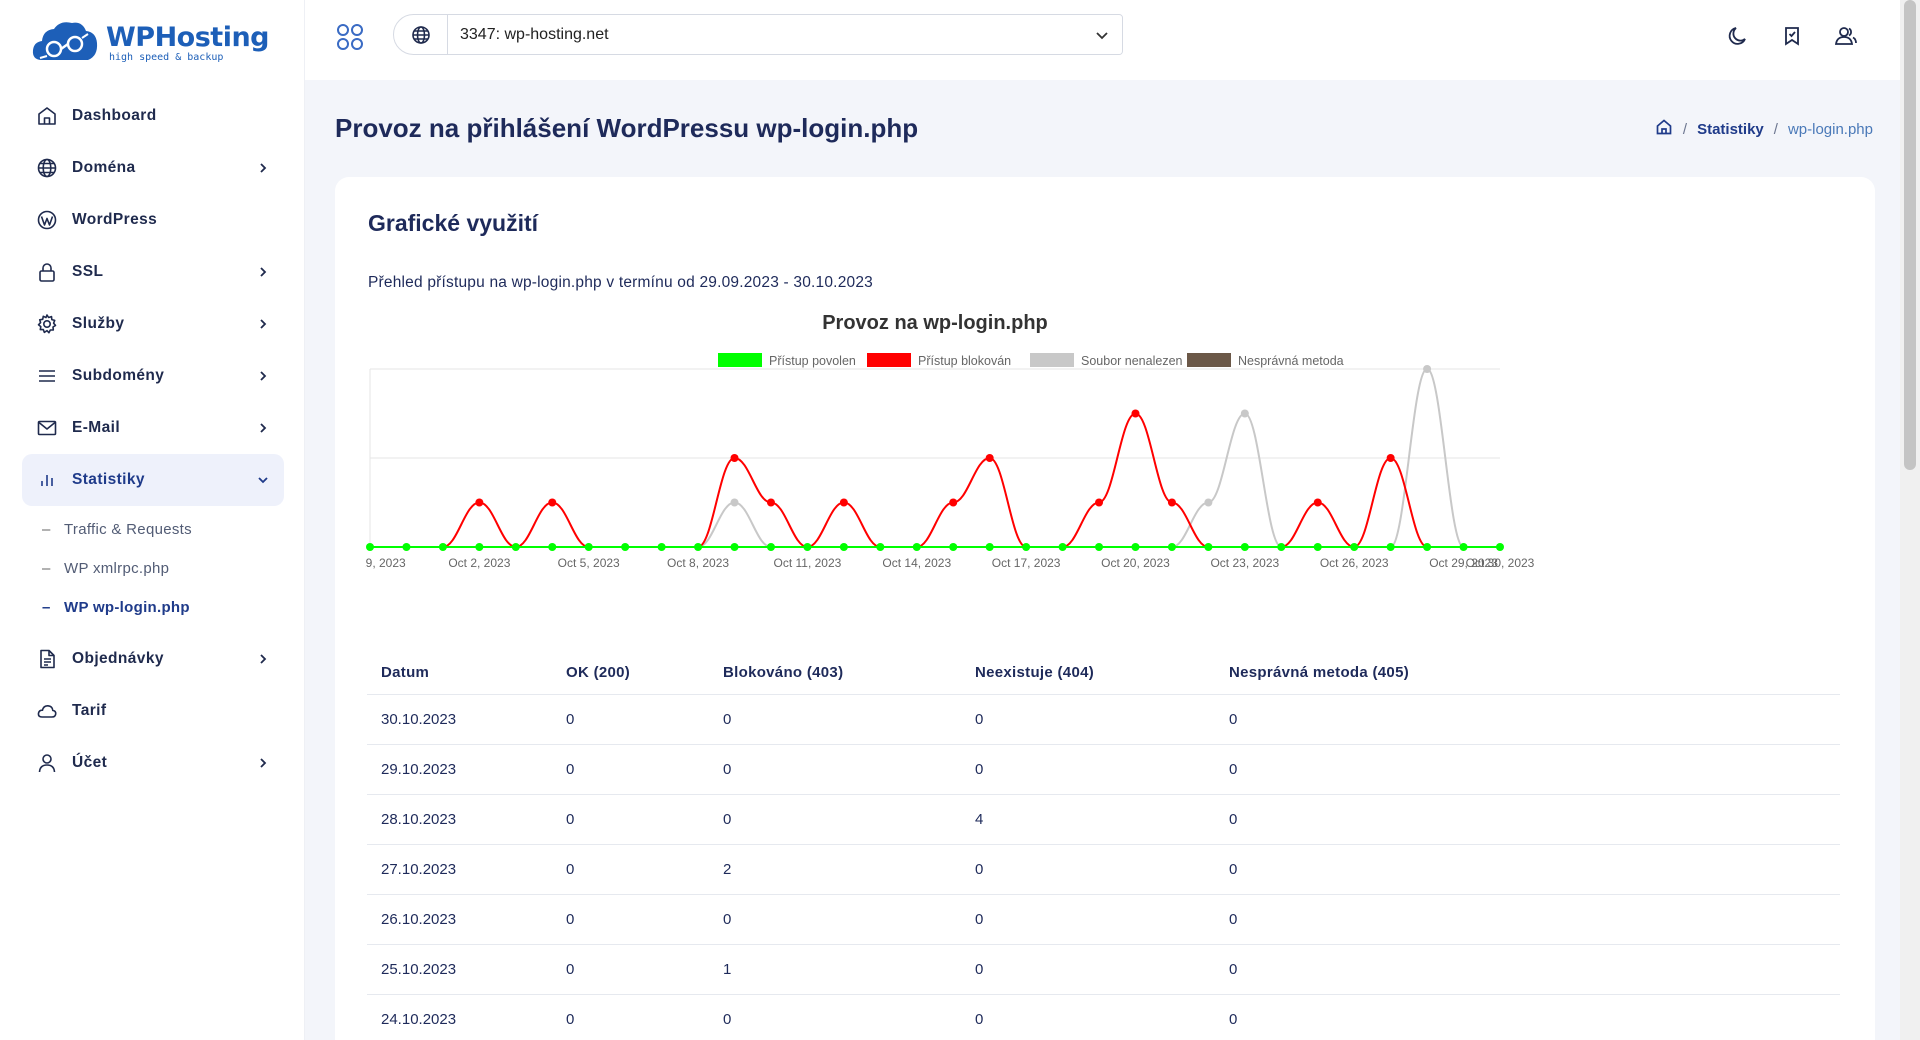 This screenshot has width=1920, height=1040. Describe the element at coordinates (153, 168) in the screenshot. I see `sidebar-item-domena: Doména` at that location.